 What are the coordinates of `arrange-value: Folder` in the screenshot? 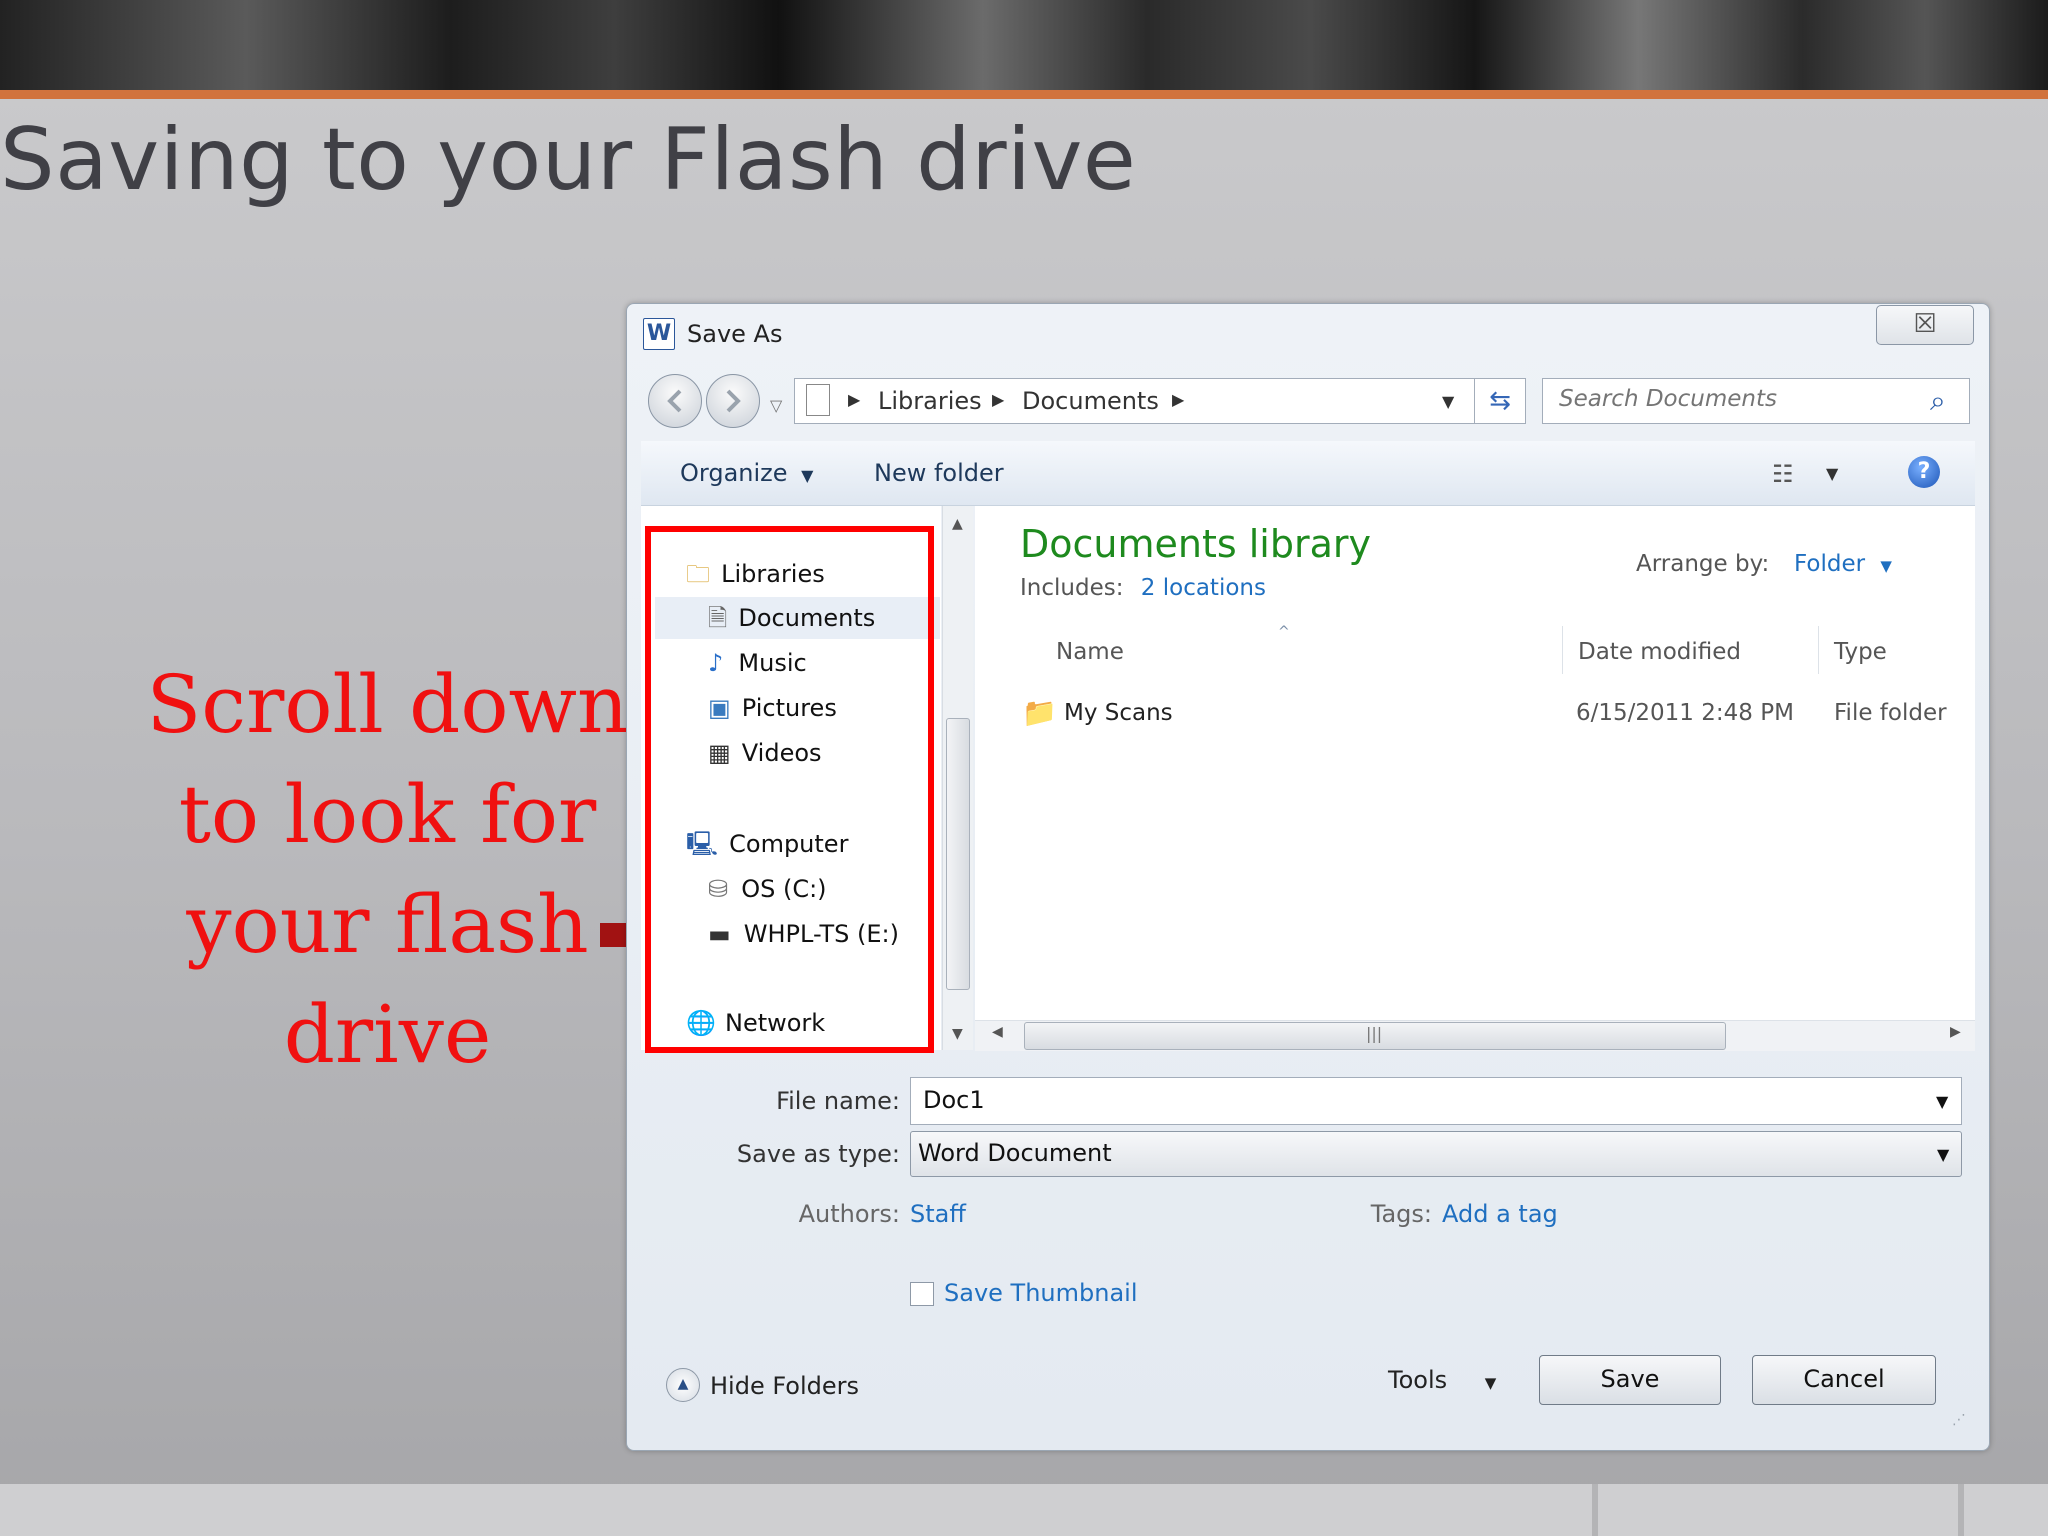 It's located at (1830, 564).